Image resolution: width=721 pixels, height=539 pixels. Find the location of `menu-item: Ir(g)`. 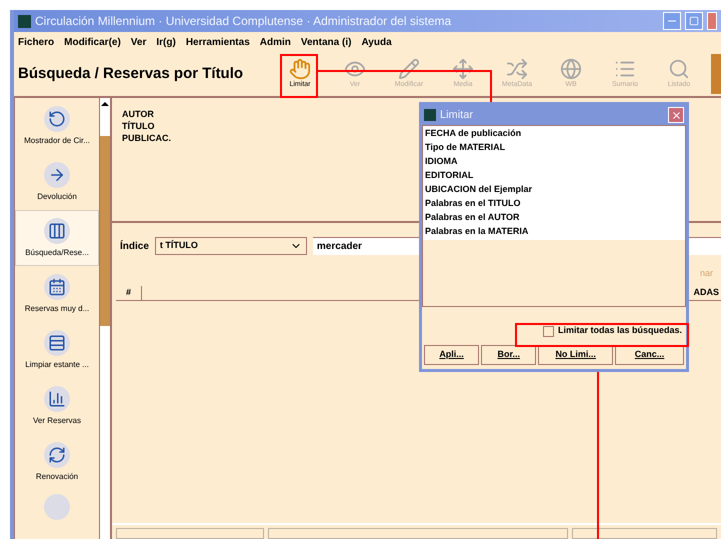

menu-item: Ir(g) is located at coordinates (166, 42).